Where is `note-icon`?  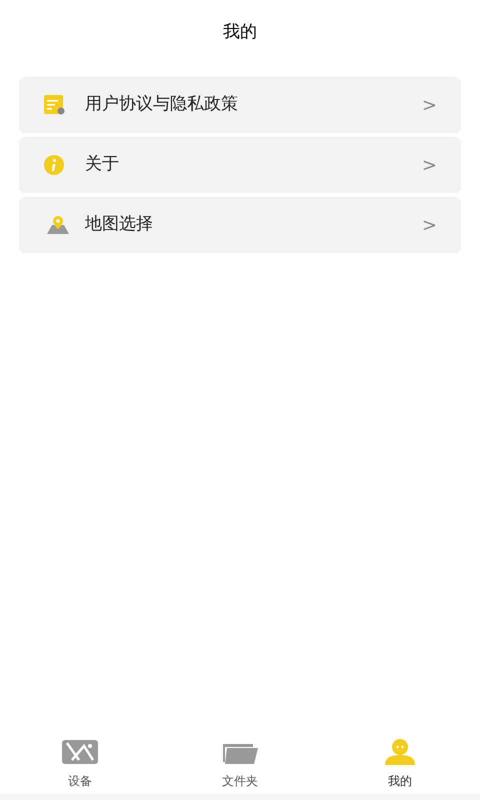
note-icon is located at coordinates (54, 105).